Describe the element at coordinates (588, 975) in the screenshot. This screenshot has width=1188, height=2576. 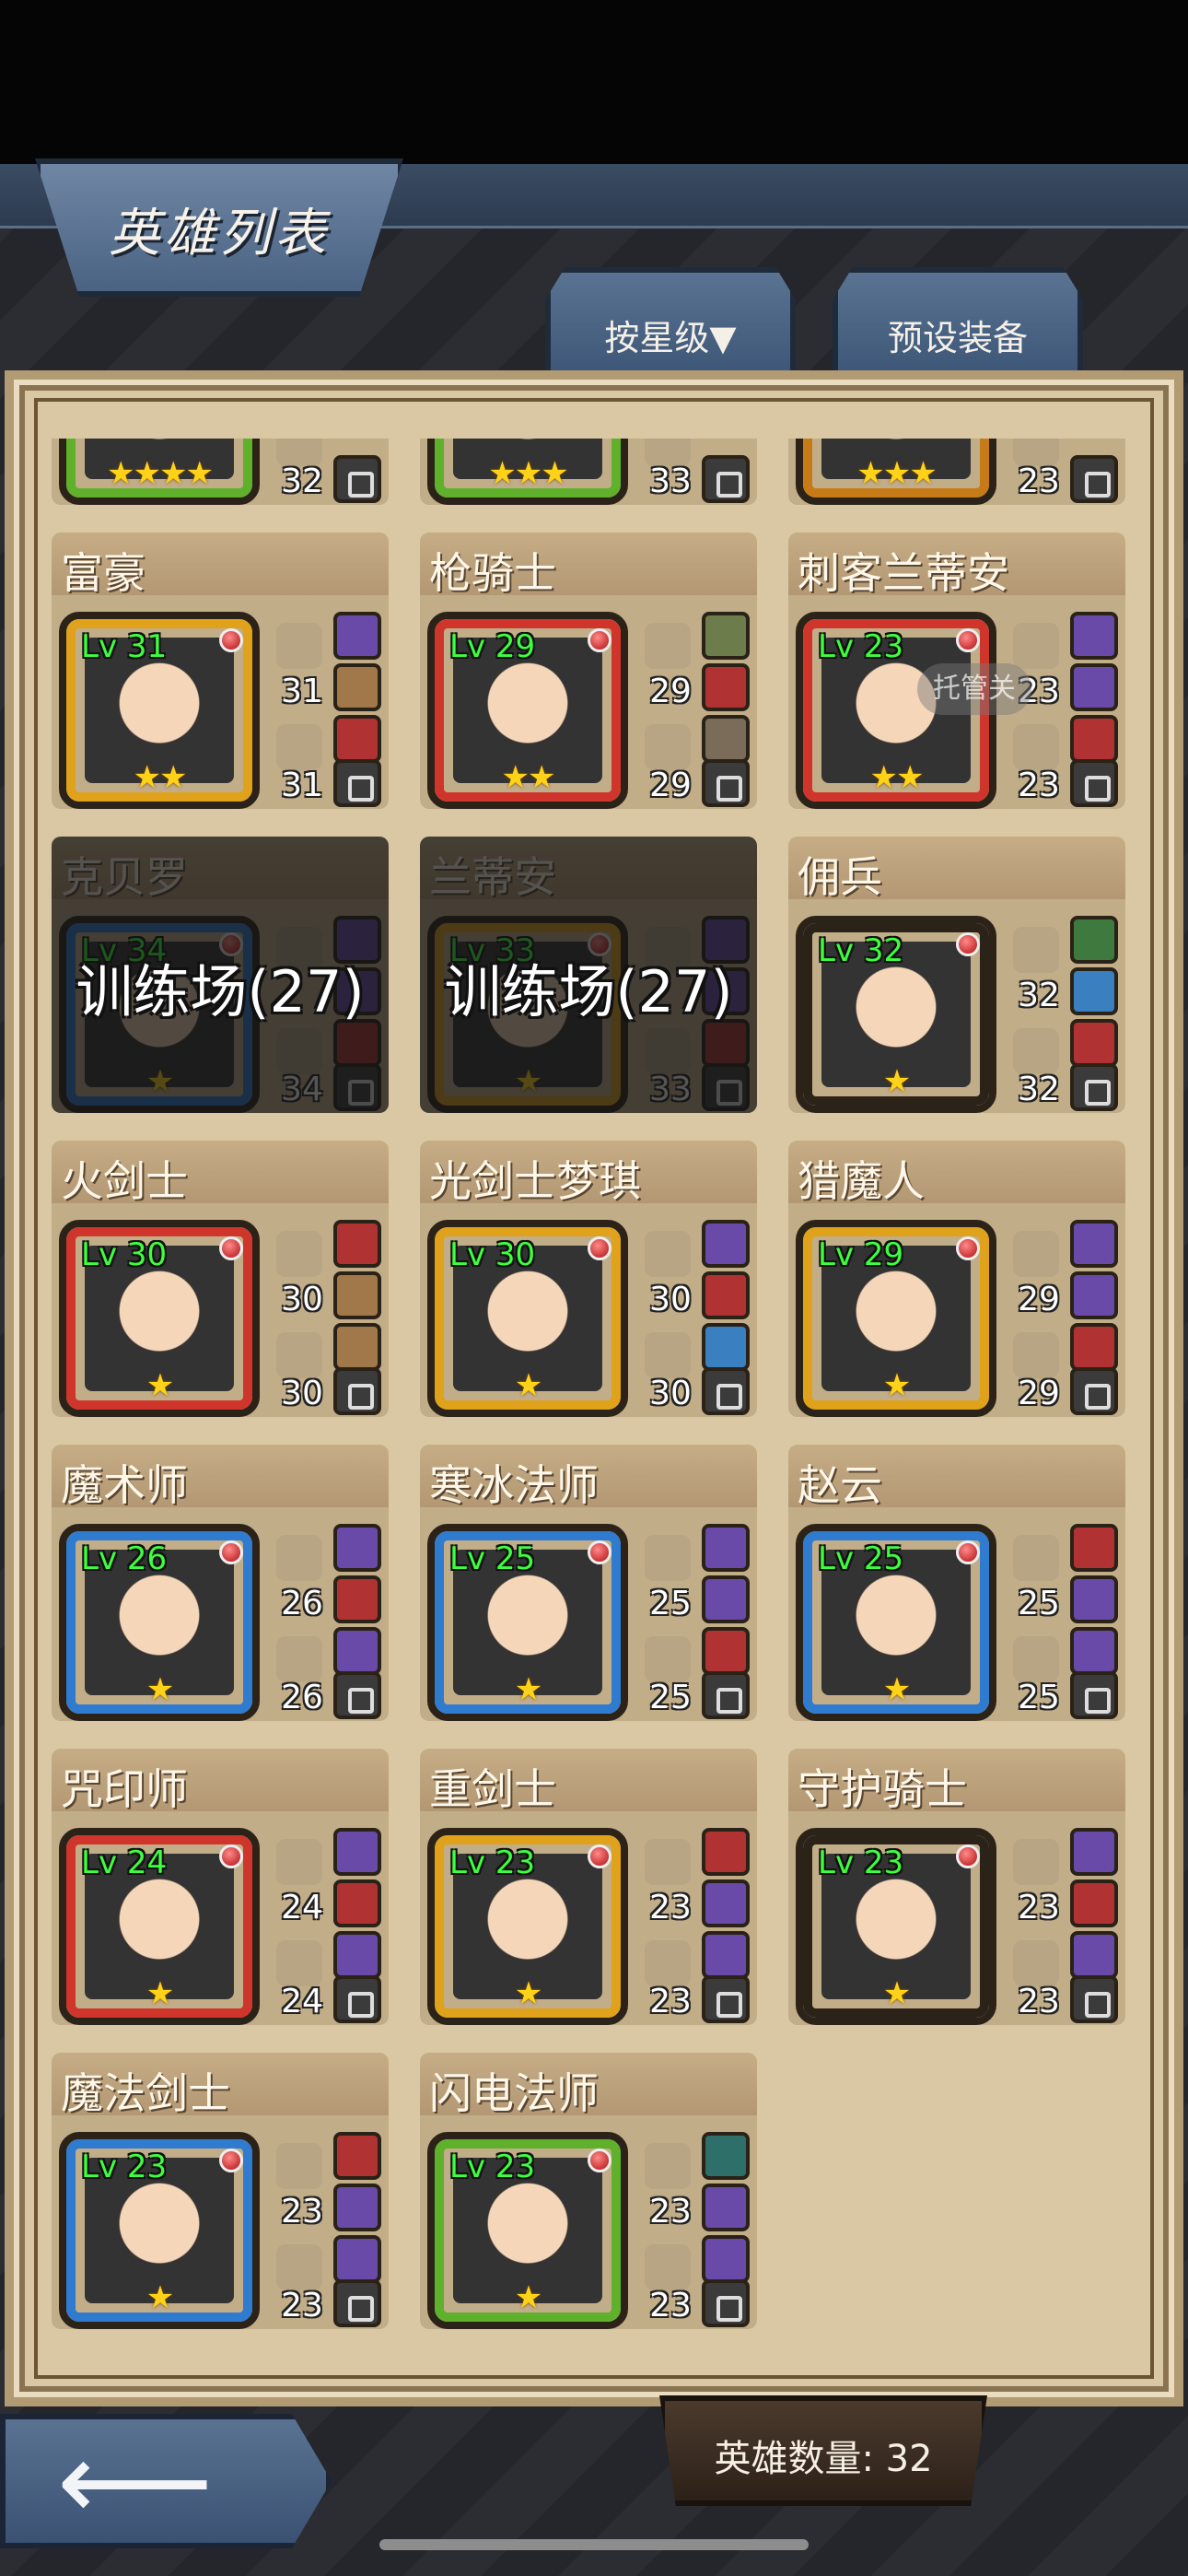
I see `hero-card: 兰蒂安Lv 33★33训练场(27)` at that location.